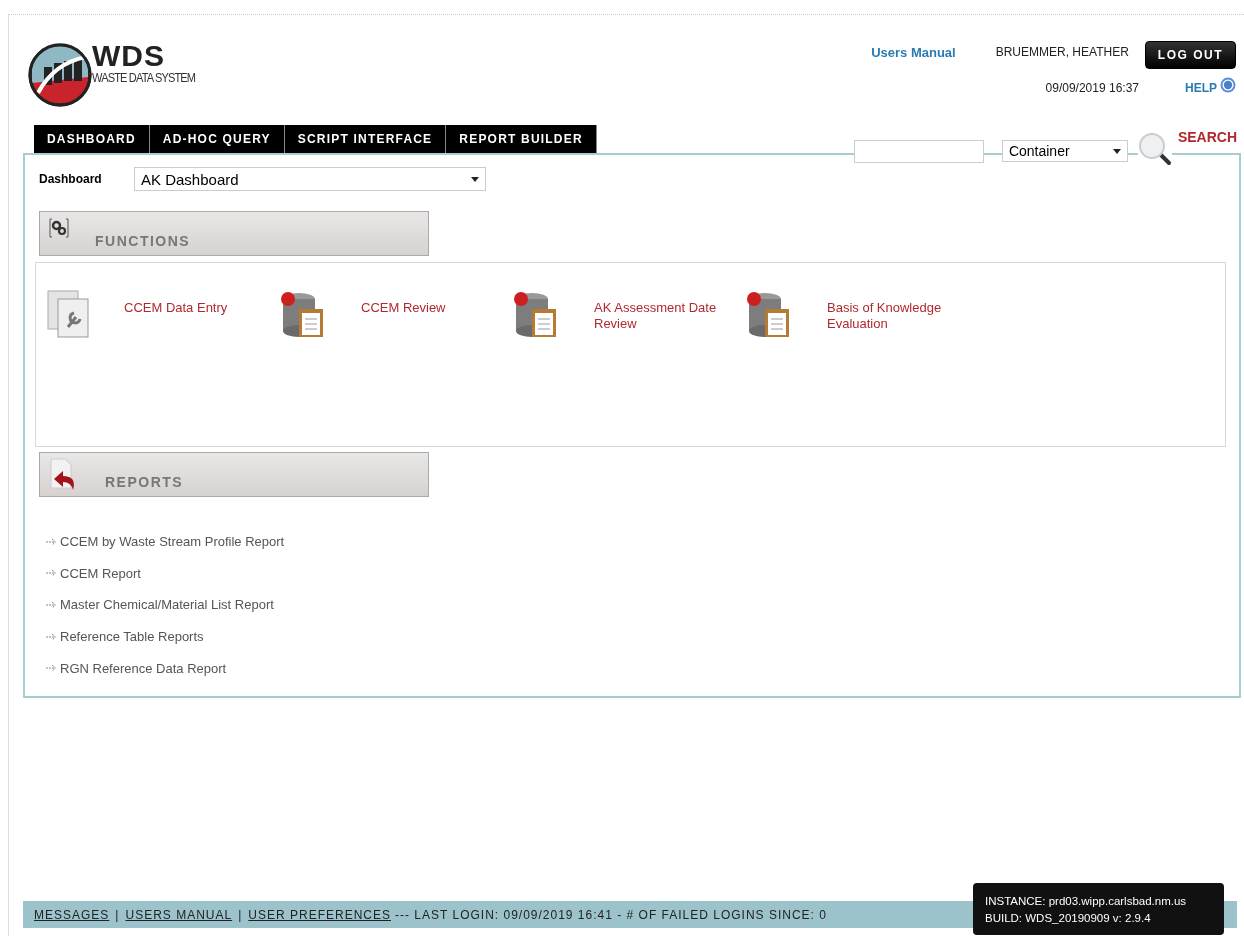 The width and height of the screenshot is (1244, 936). Describe the element at coordinates (521, 139) in the screenshot. I see `nav-tab: REPORT BUILDER` at that location.